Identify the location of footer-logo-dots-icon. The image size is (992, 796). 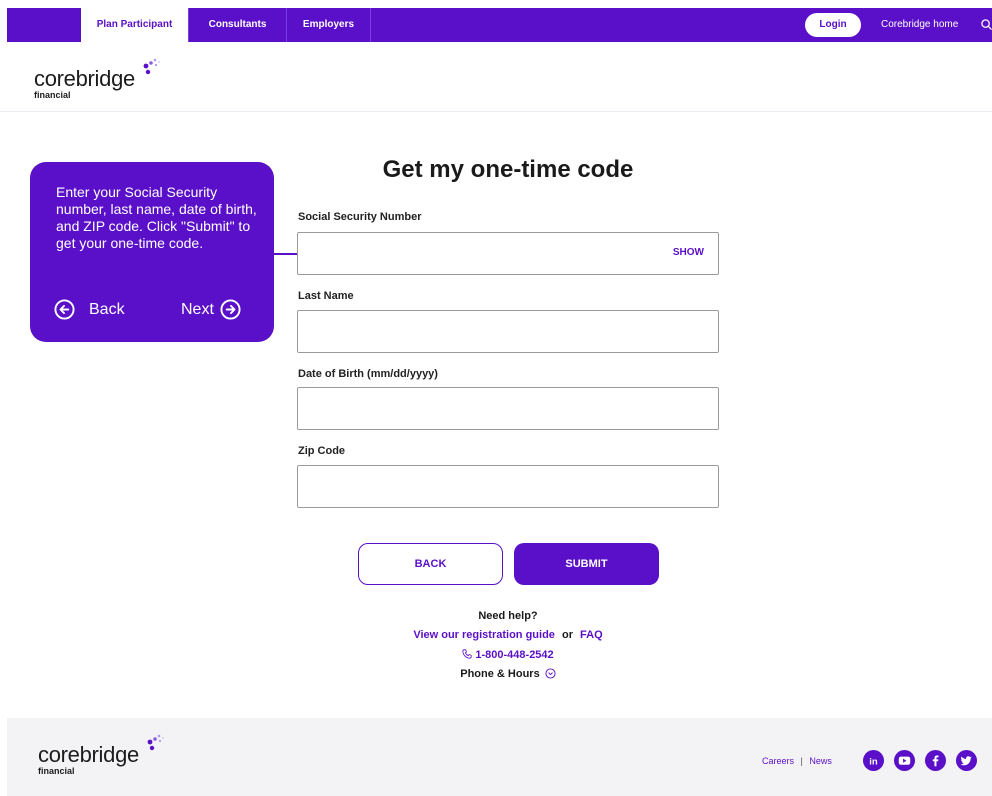
(155, 742).